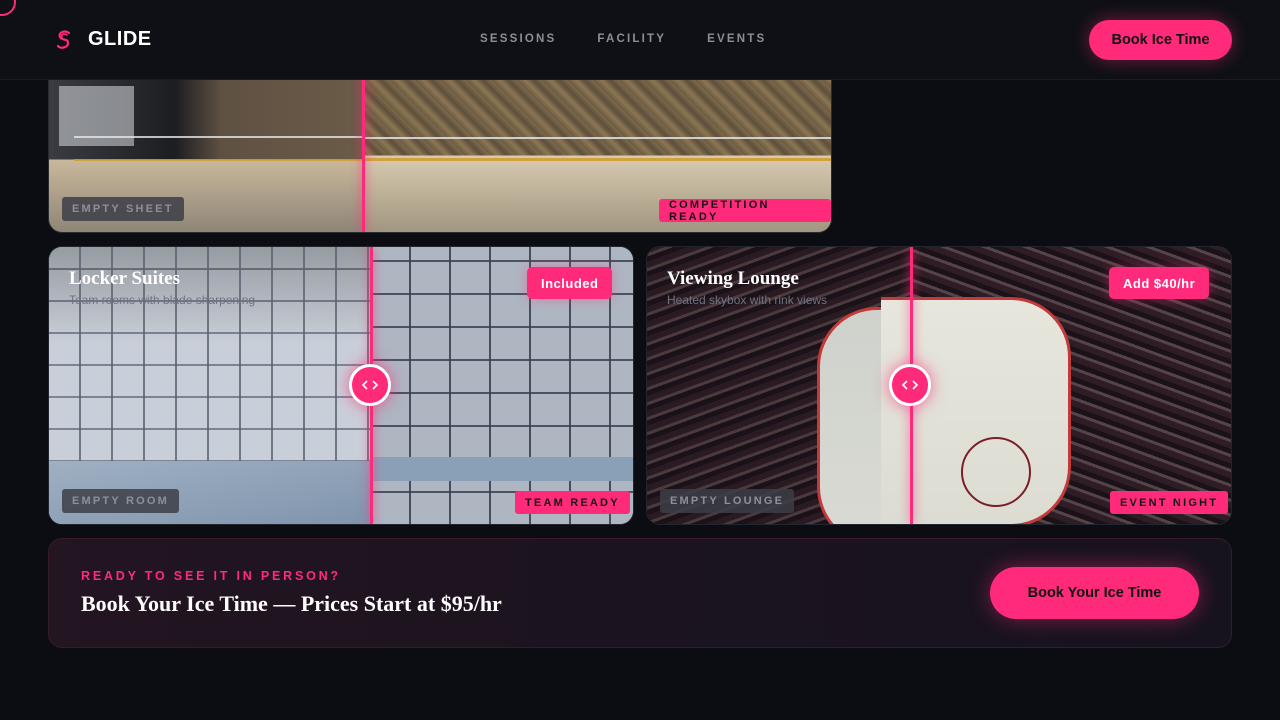 The height and width of the screenshot is (720, 1280). Describe the element at coordinates (727, 501) in the screenshot. I see `lounge-before-tag: EMPTY LOUNGE` at that location.